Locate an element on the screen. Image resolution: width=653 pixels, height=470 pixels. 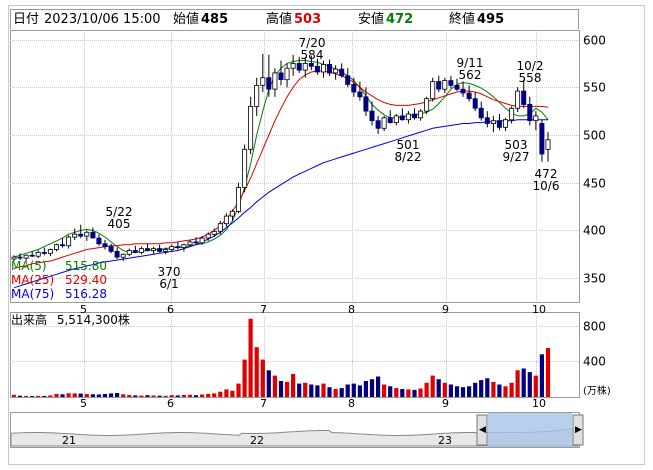
volume-value: 5,514,300株 is located at coordinates (93, 320).